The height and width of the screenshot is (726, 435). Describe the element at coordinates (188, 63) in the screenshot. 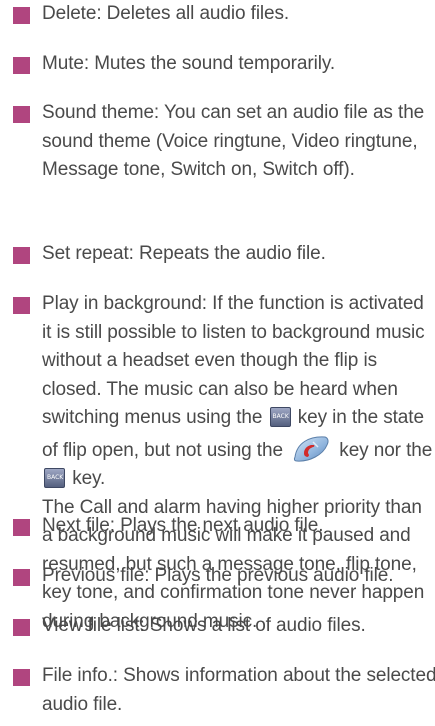

I see `item-text: Mute: Mutes the sound temporarily.` at that location.